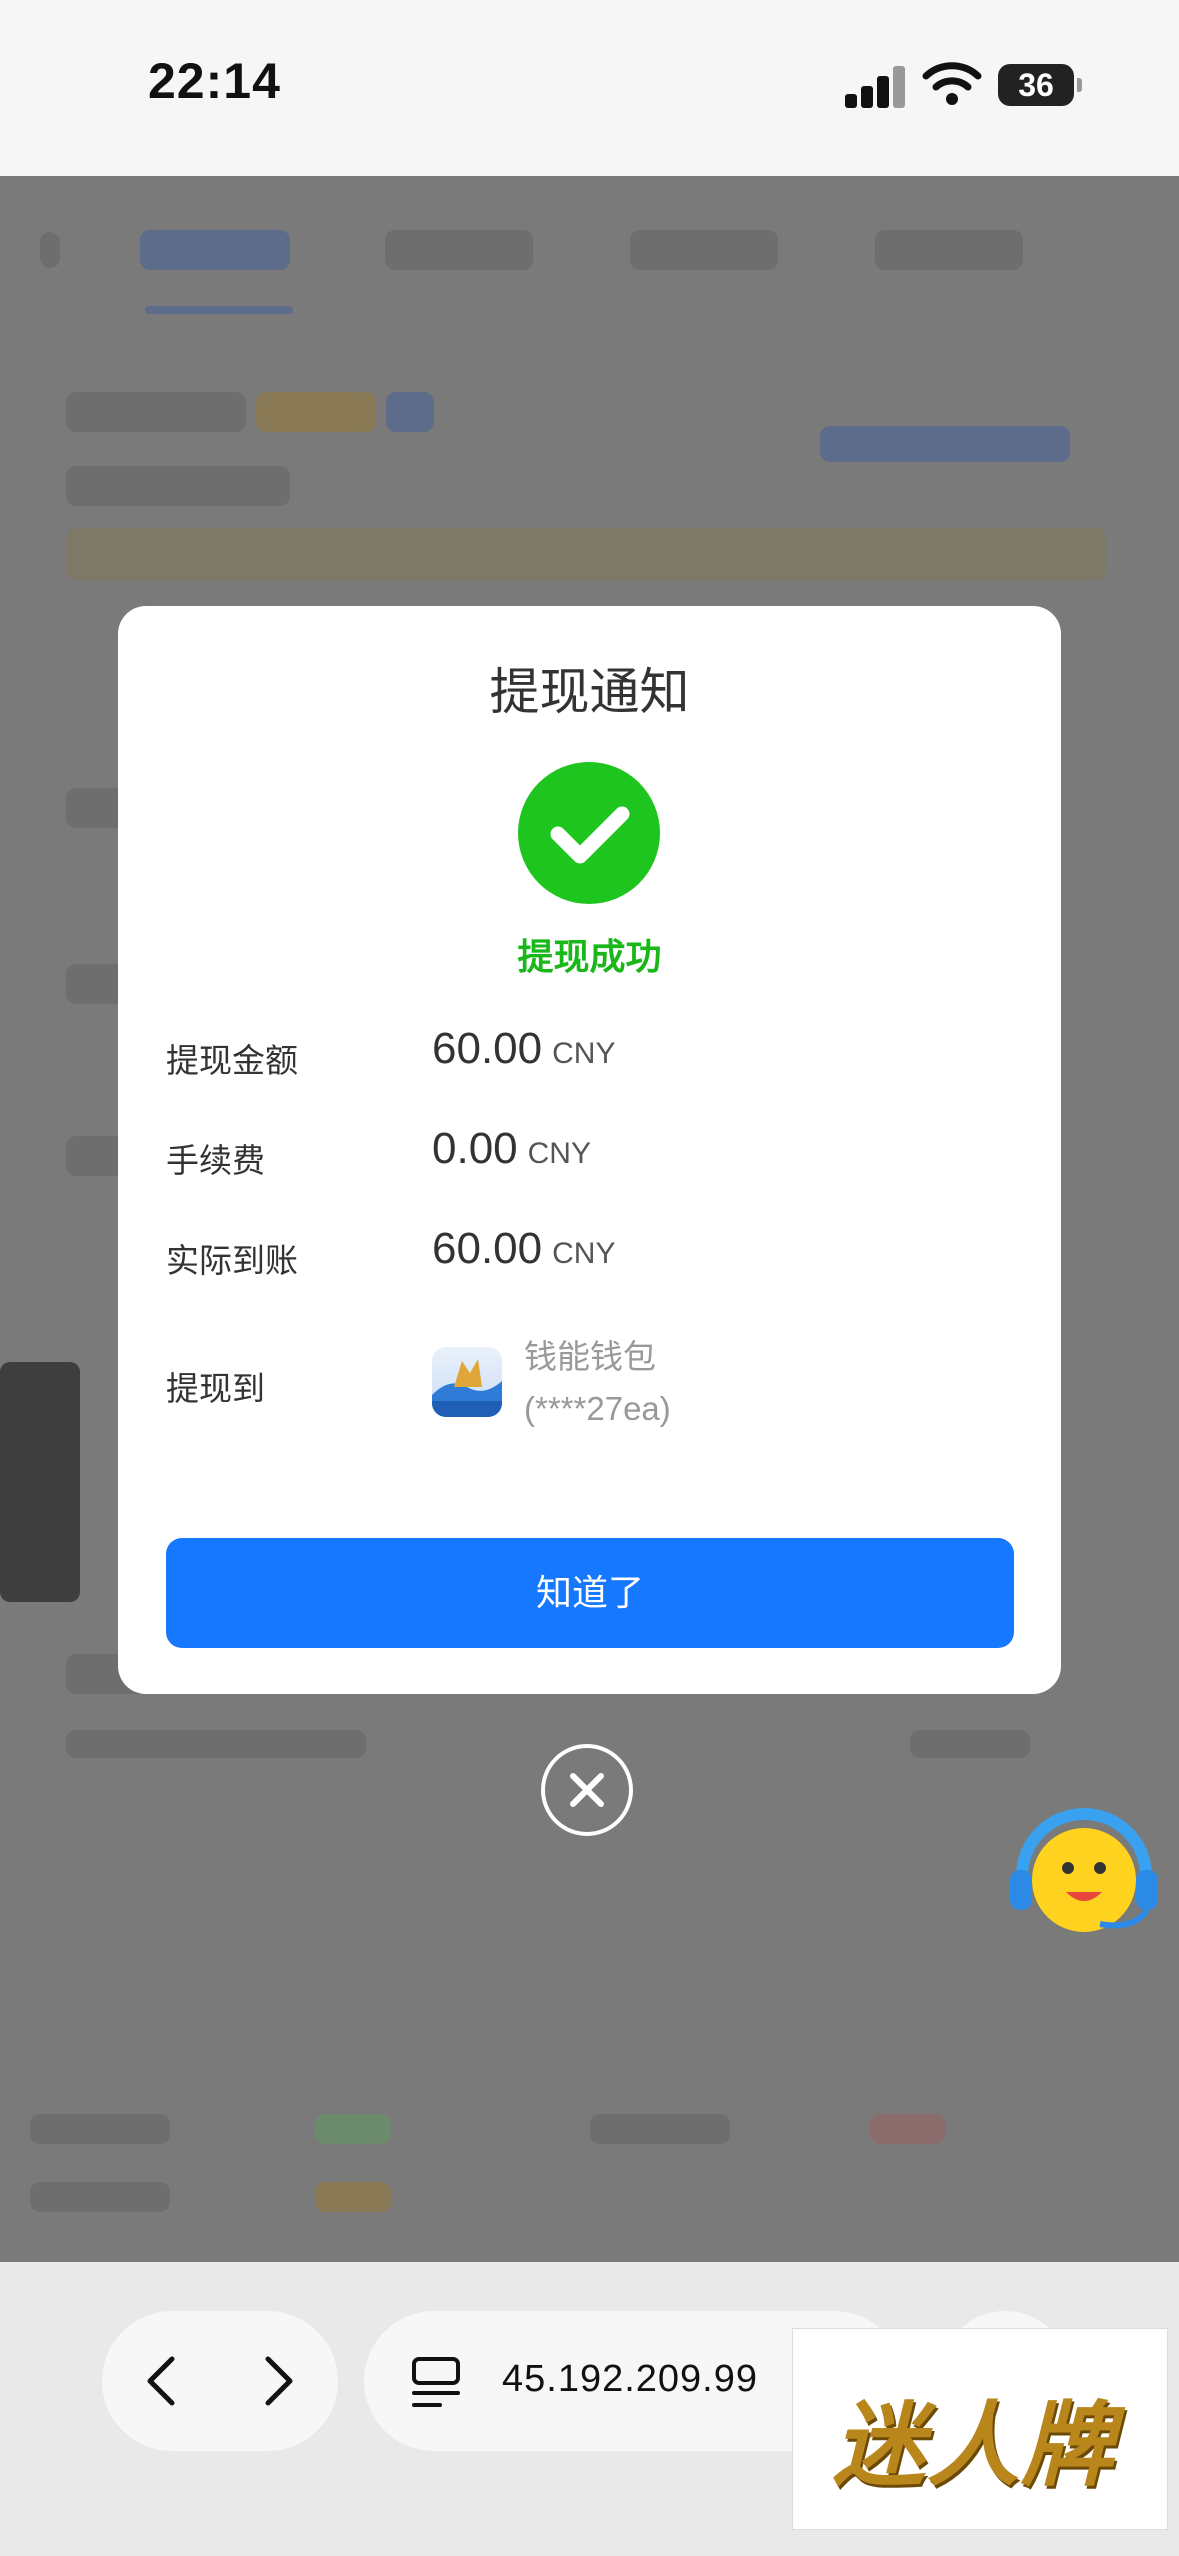 Image resolution: width=1179 pixels, height=2556 pixels. What do you see at coordinates (436, 2382) in the screenshot?
I see `tabs-icon` at bounding box center [436, 2382].